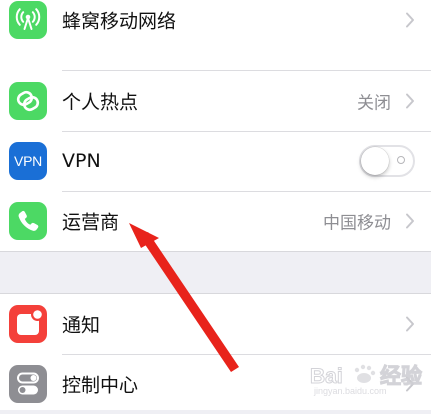  Describe the element at coordinates (375, 161) in the screenshot. I see `toggle-knob` at that location.